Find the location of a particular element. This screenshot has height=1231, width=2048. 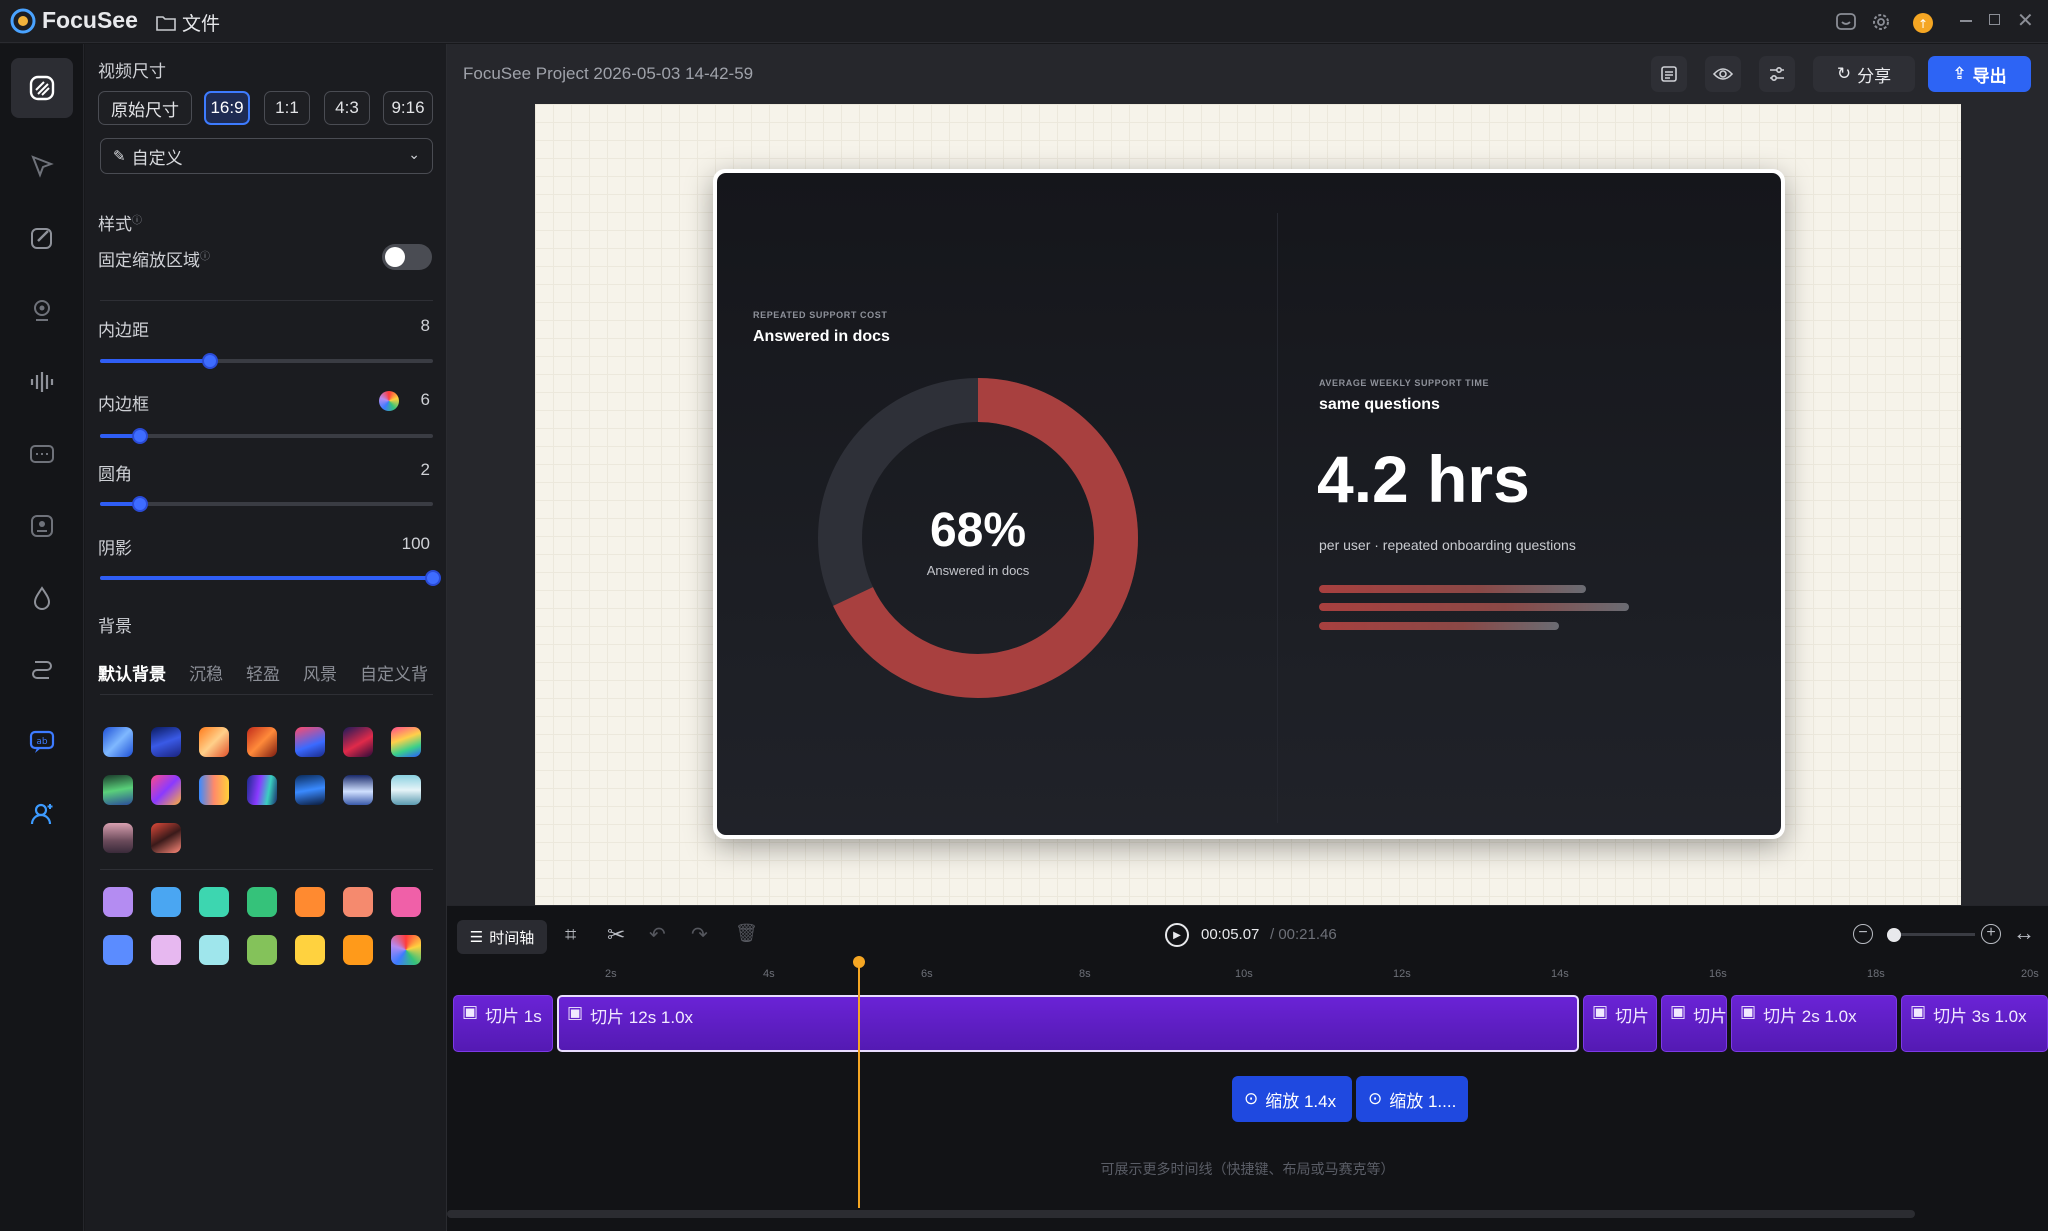

play-button: ▶ is located at coordinates (1177, 935).